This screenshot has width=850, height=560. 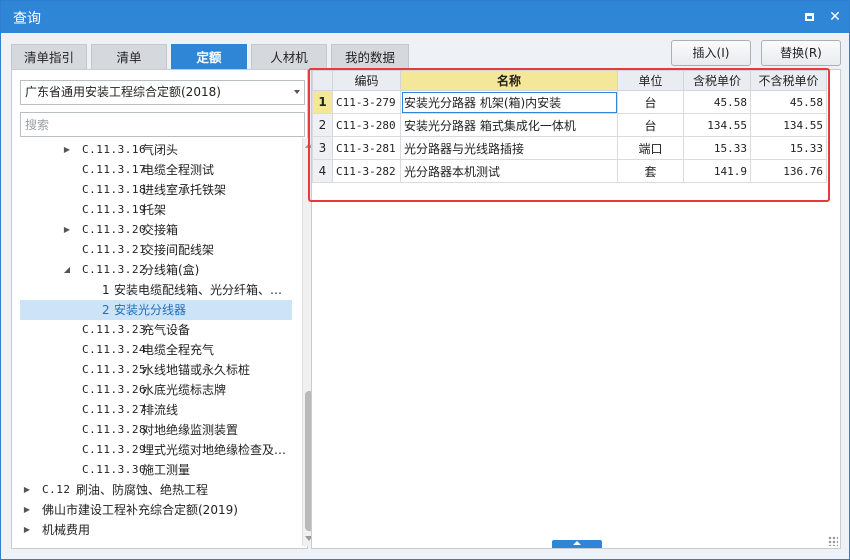 I want to click on tree-node-code: C.11.3.29, so click(x=114, y=449).